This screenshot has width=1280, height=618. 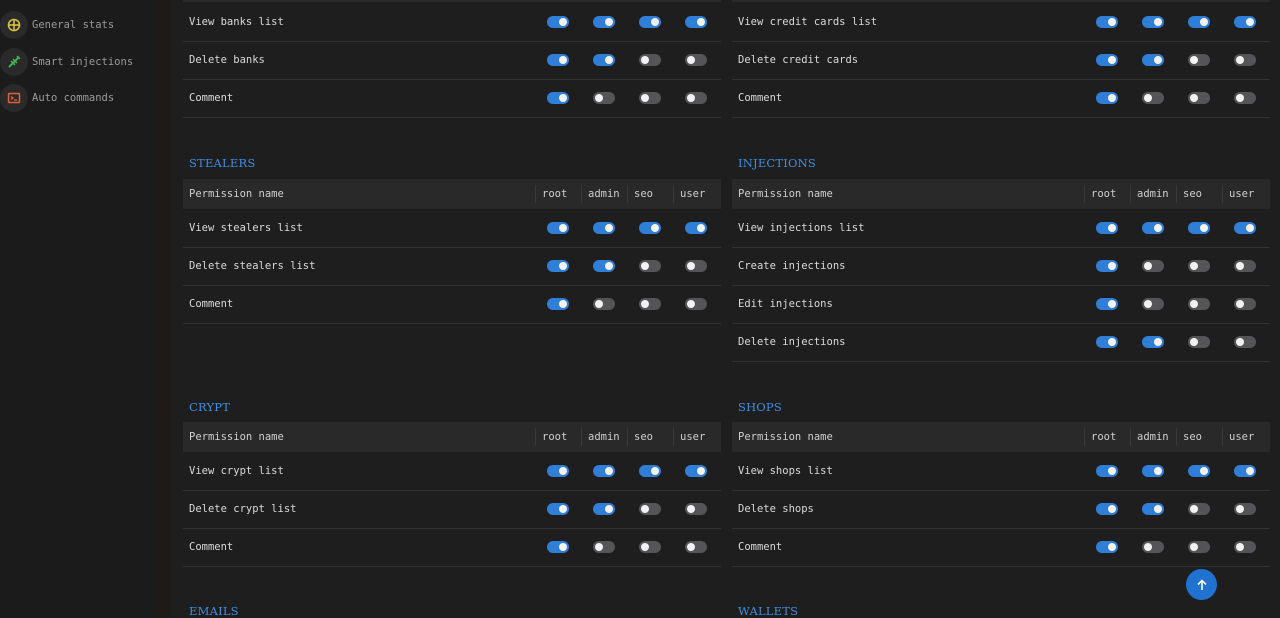 What do you see at coordinates (210, 407) in the screenshot?
I see `panel-title: CRYPT` at bounding box center [210, 407].